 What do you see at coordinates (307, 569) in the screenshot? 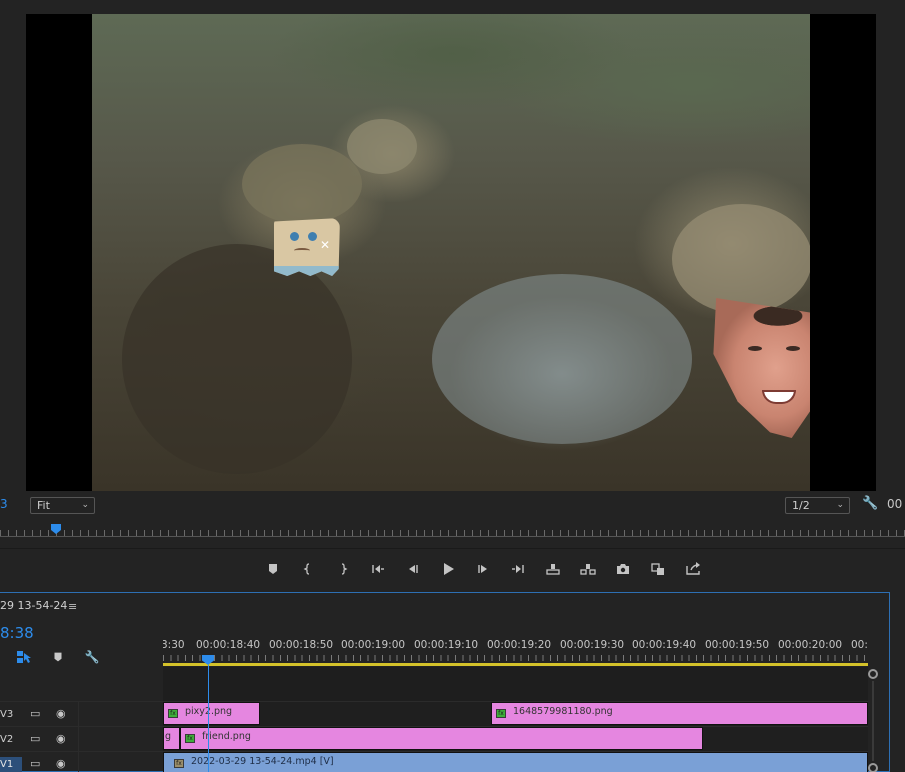
I see `mark-in-button` at bounding box center [307, 569].